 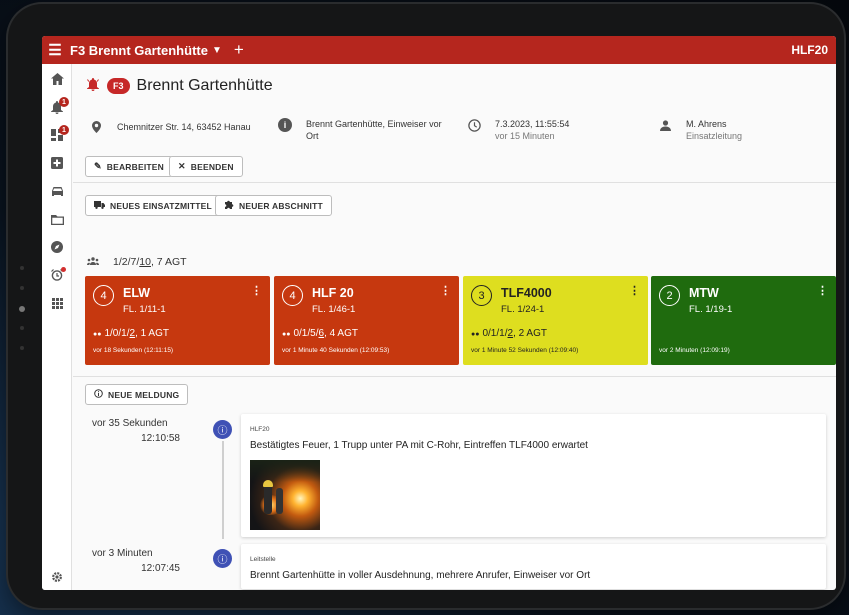 What do you see at coordinates (285, 125) in the screenshot?
I see `info-icon: i` at bounding box center [285, 125].